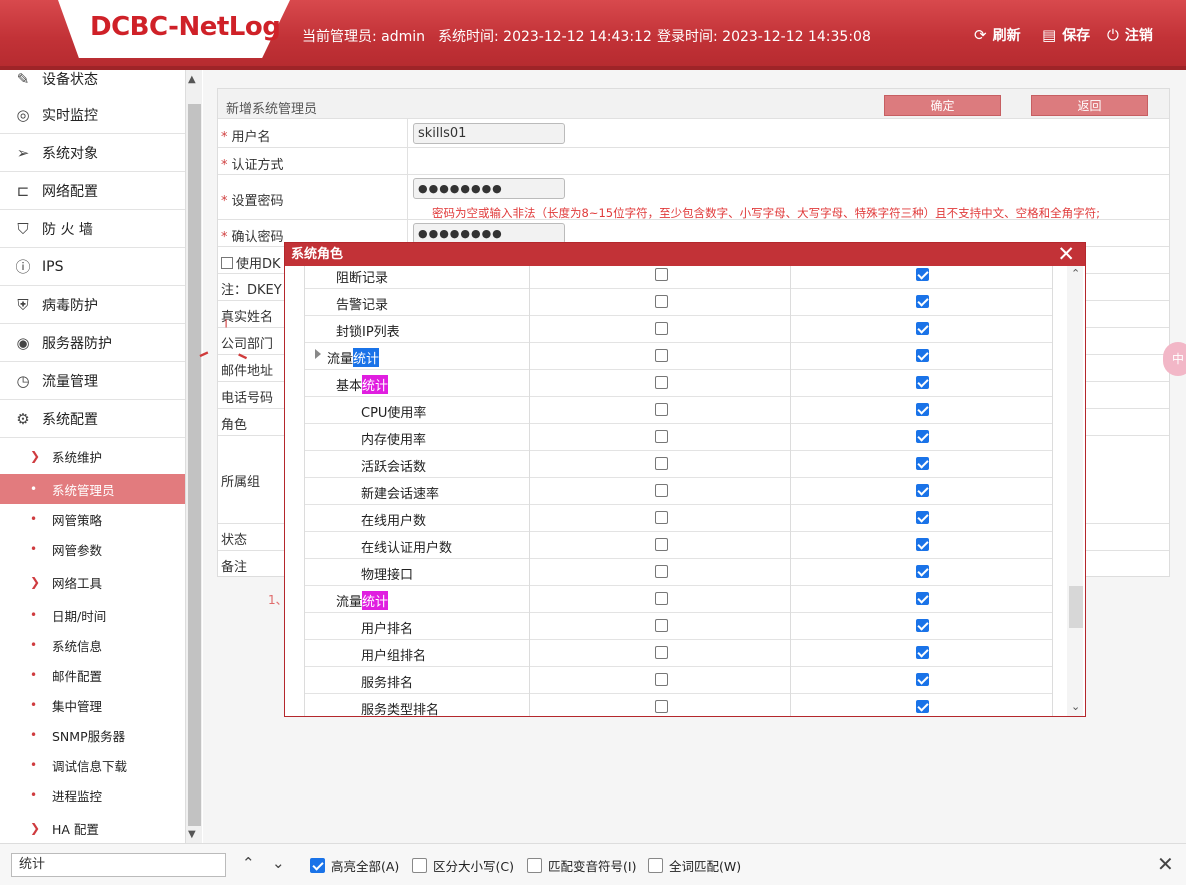 The image size is (1186, 885). I want to click on refresh-button: ⟳ 刷新, so click(997, 35).